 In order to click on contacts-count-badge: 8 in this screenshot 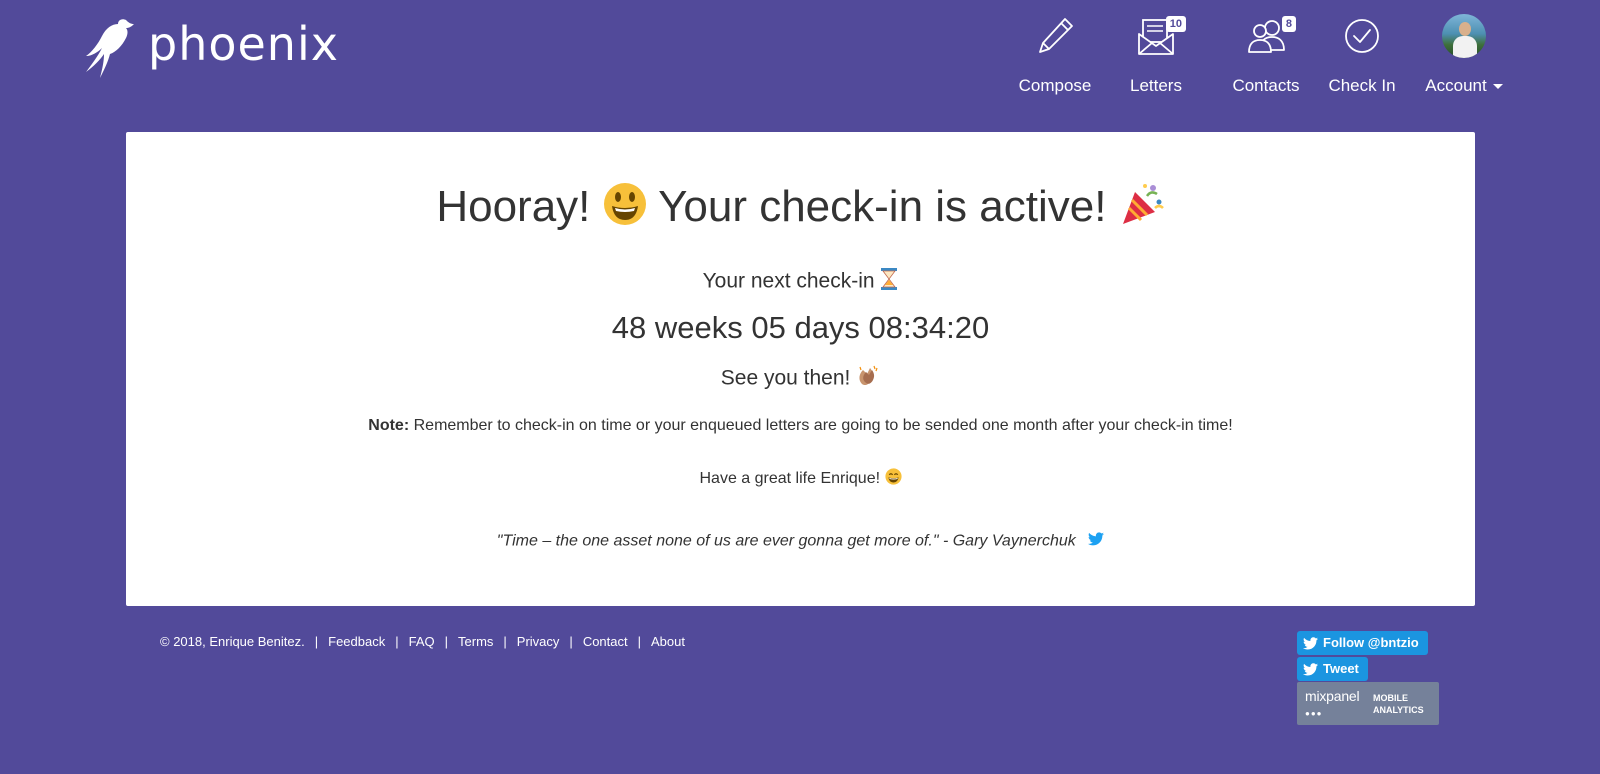, I will do `click(1288, 24)`.